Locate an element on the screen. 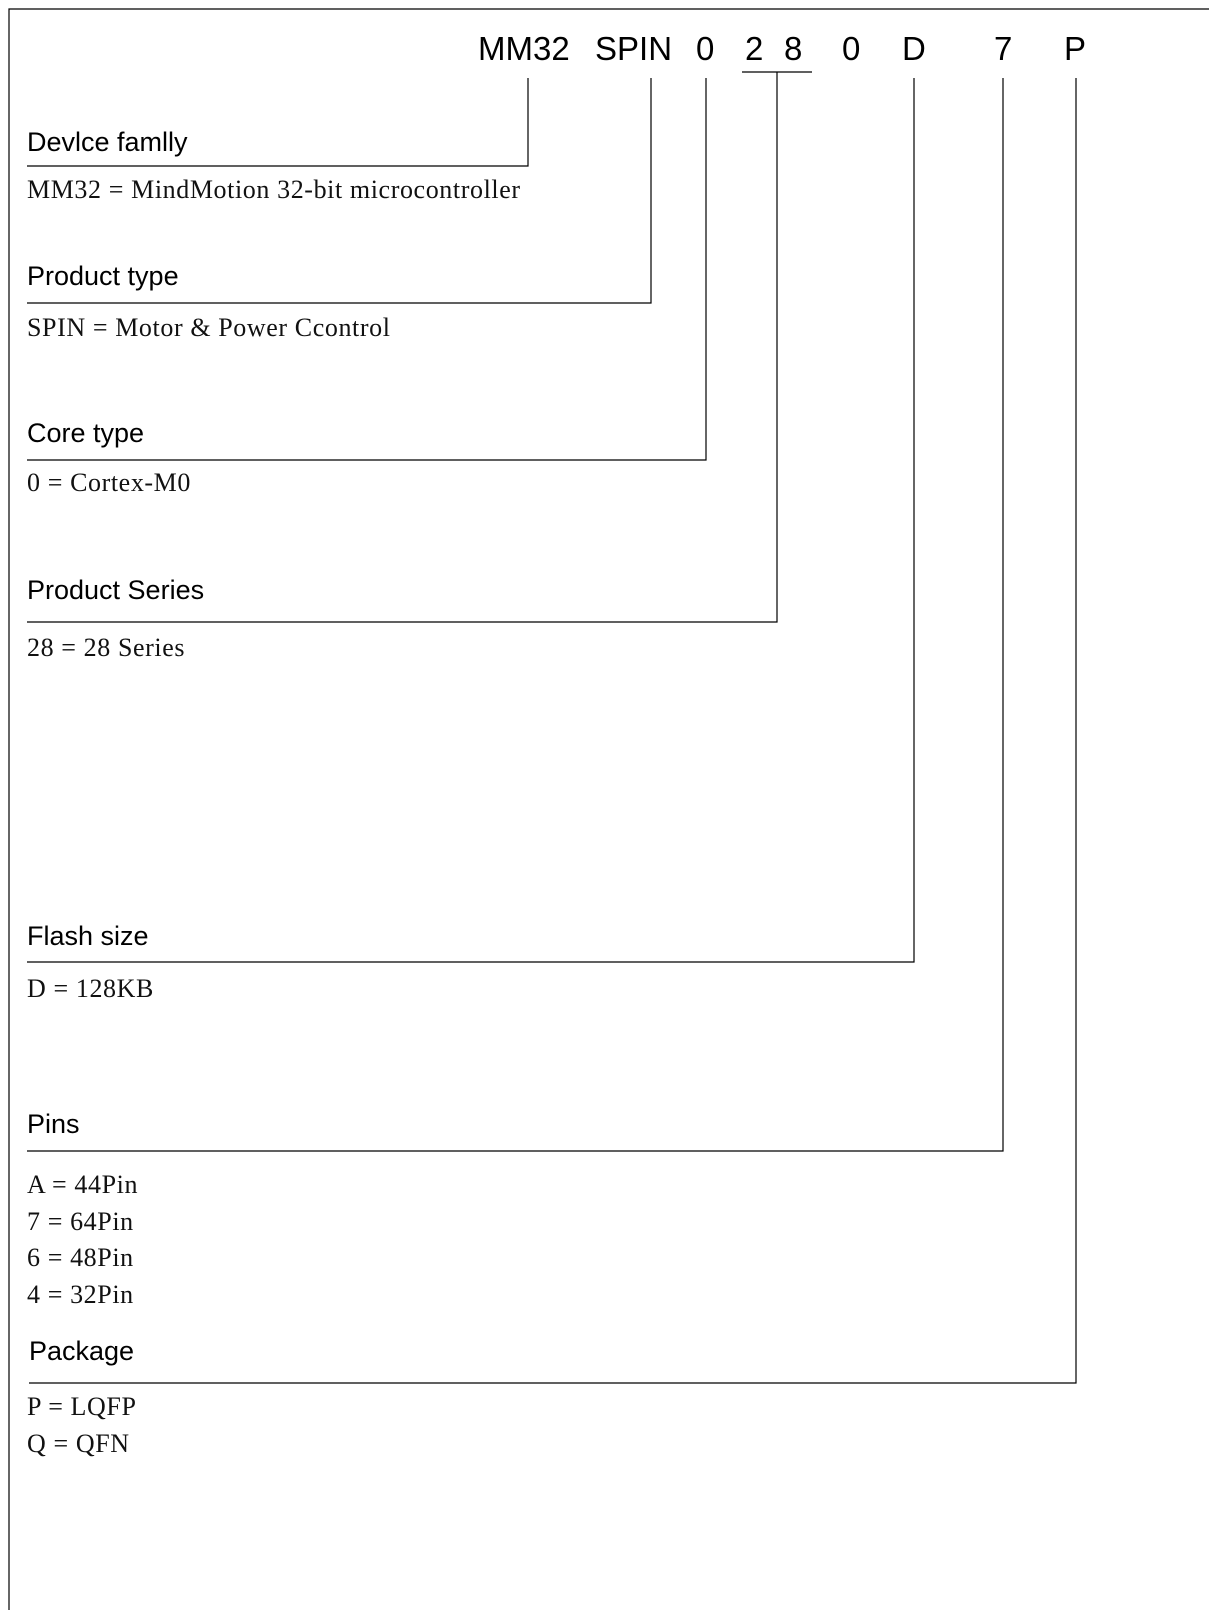 The height and width of the screenshot is (1610, 1209). segment-core-type: 0 is located at coordinates (705, 48).